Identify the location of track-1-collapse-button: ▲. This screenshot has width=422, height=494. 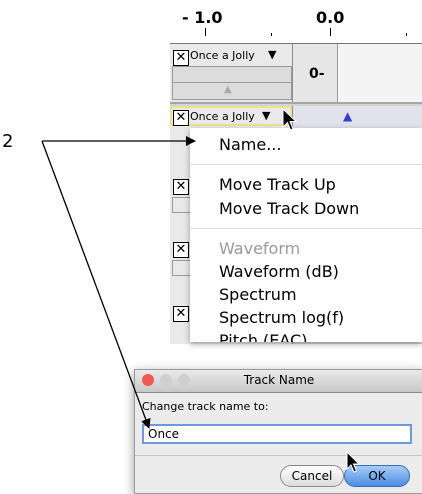
(232, 91).